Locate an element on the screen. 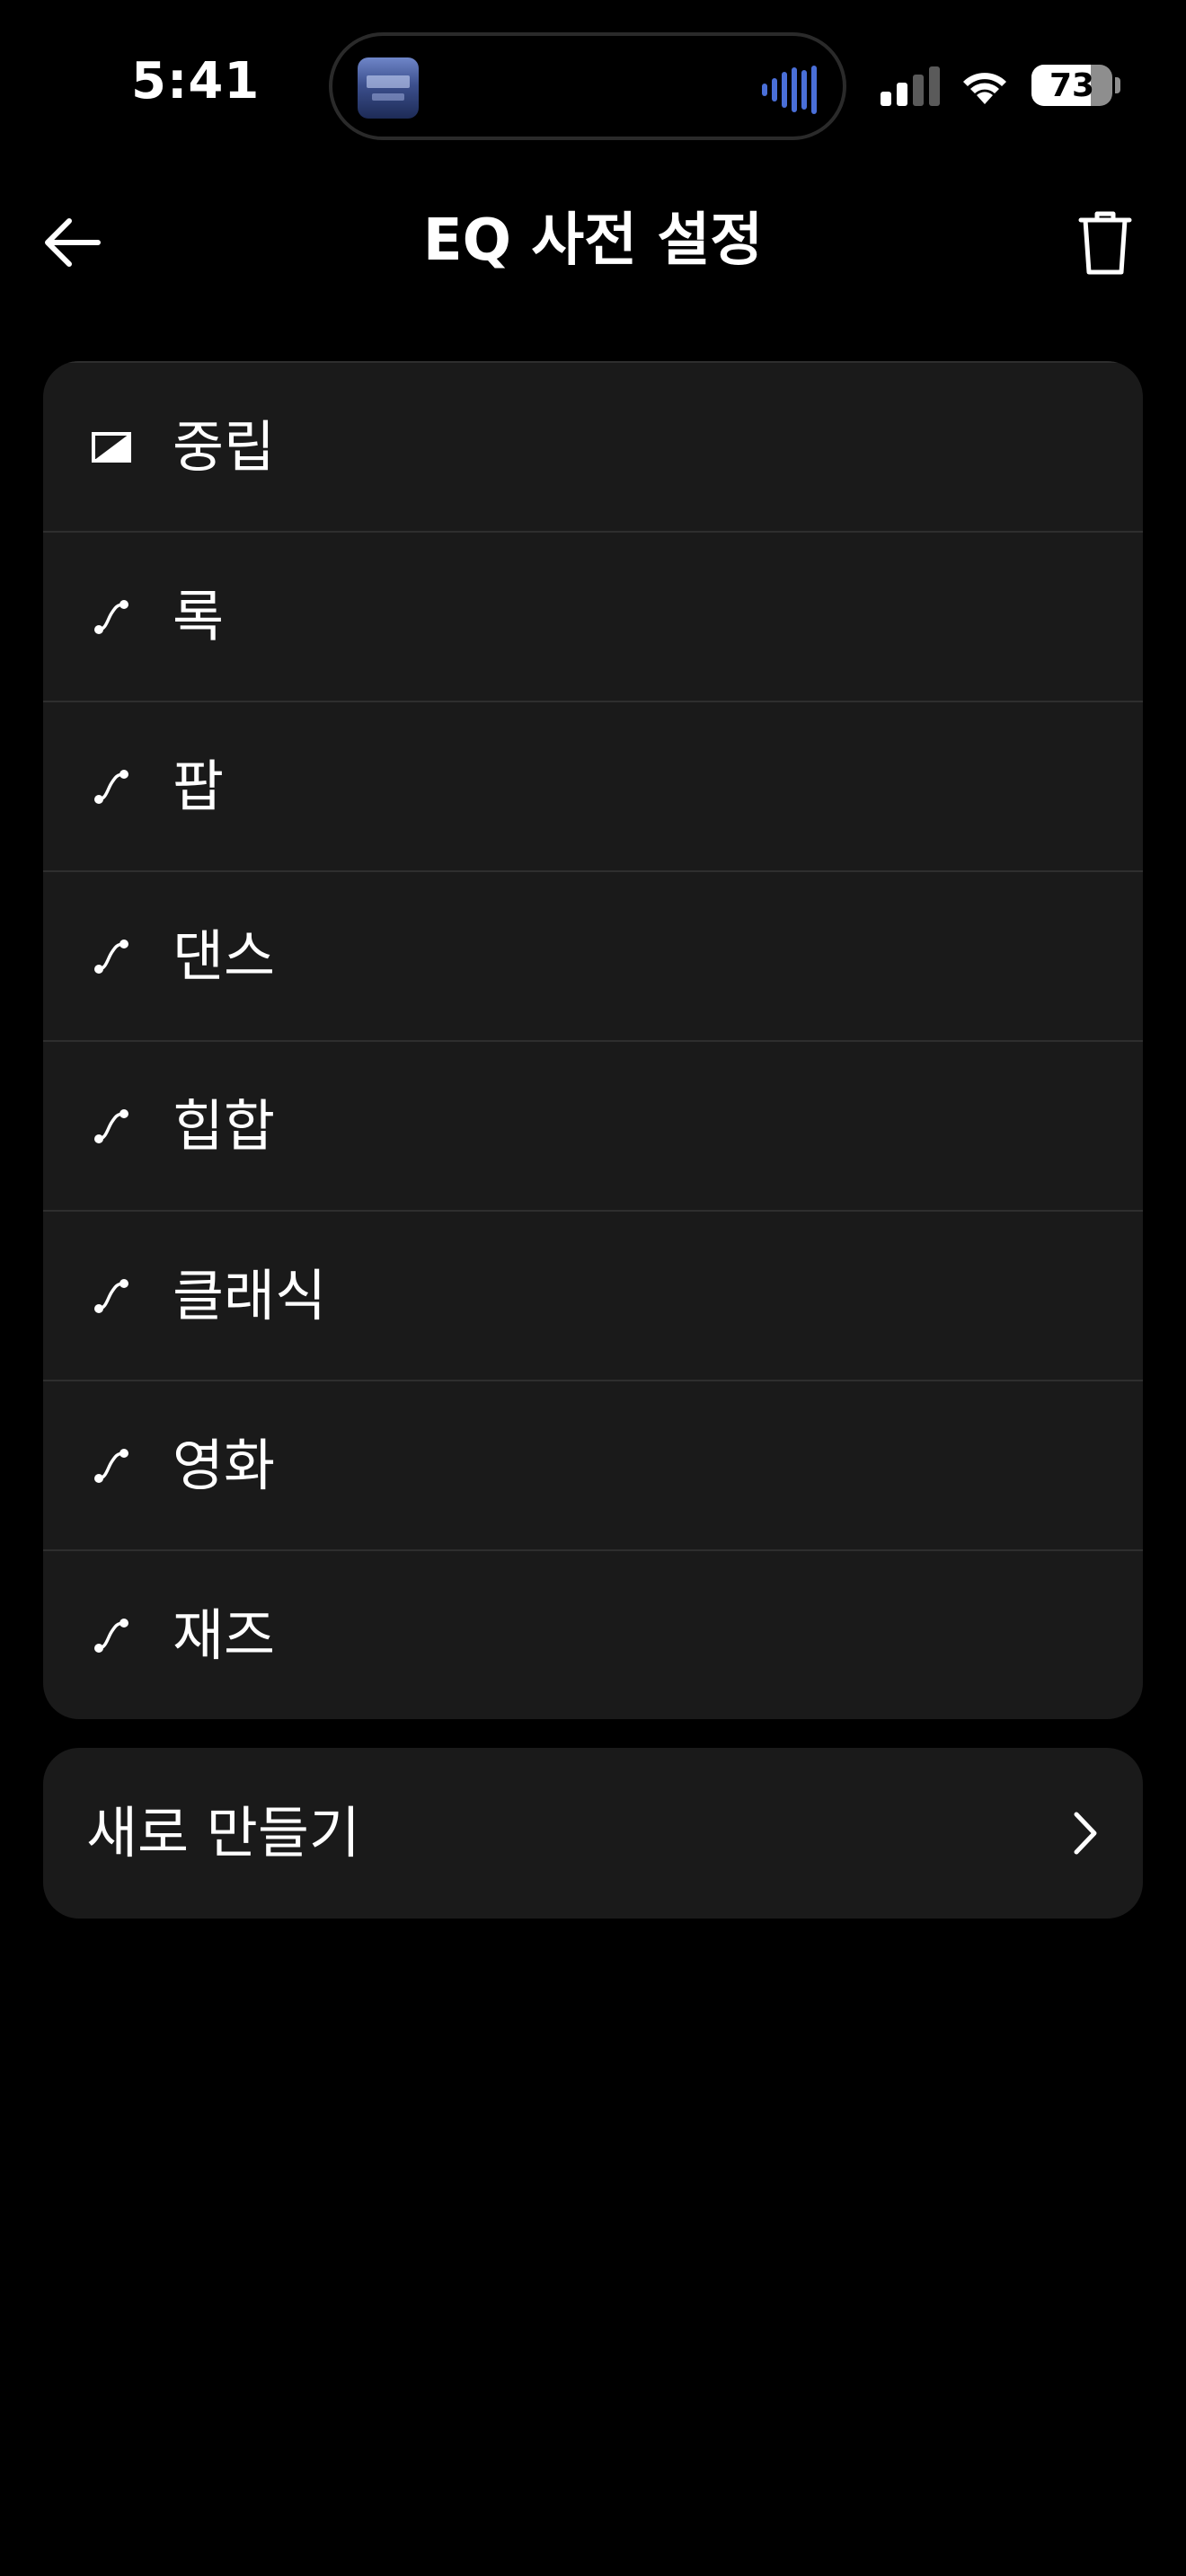  now-playing-artwork is located at coordinates (388, 88).